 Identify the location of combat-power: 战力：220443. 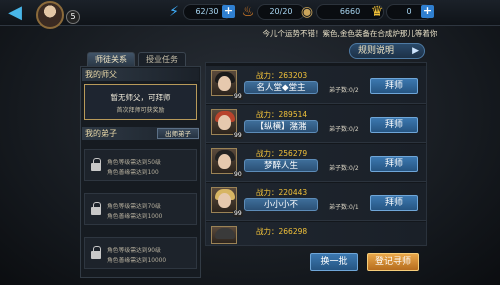
(281, 192).